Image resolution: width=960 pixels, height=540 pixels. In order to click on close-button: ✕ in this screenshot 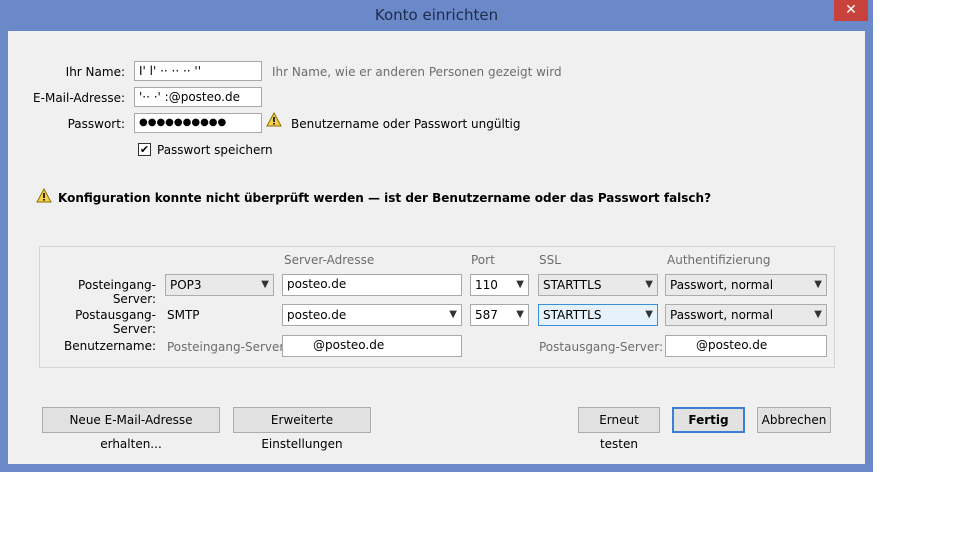, I will do `click(851, 10)`.